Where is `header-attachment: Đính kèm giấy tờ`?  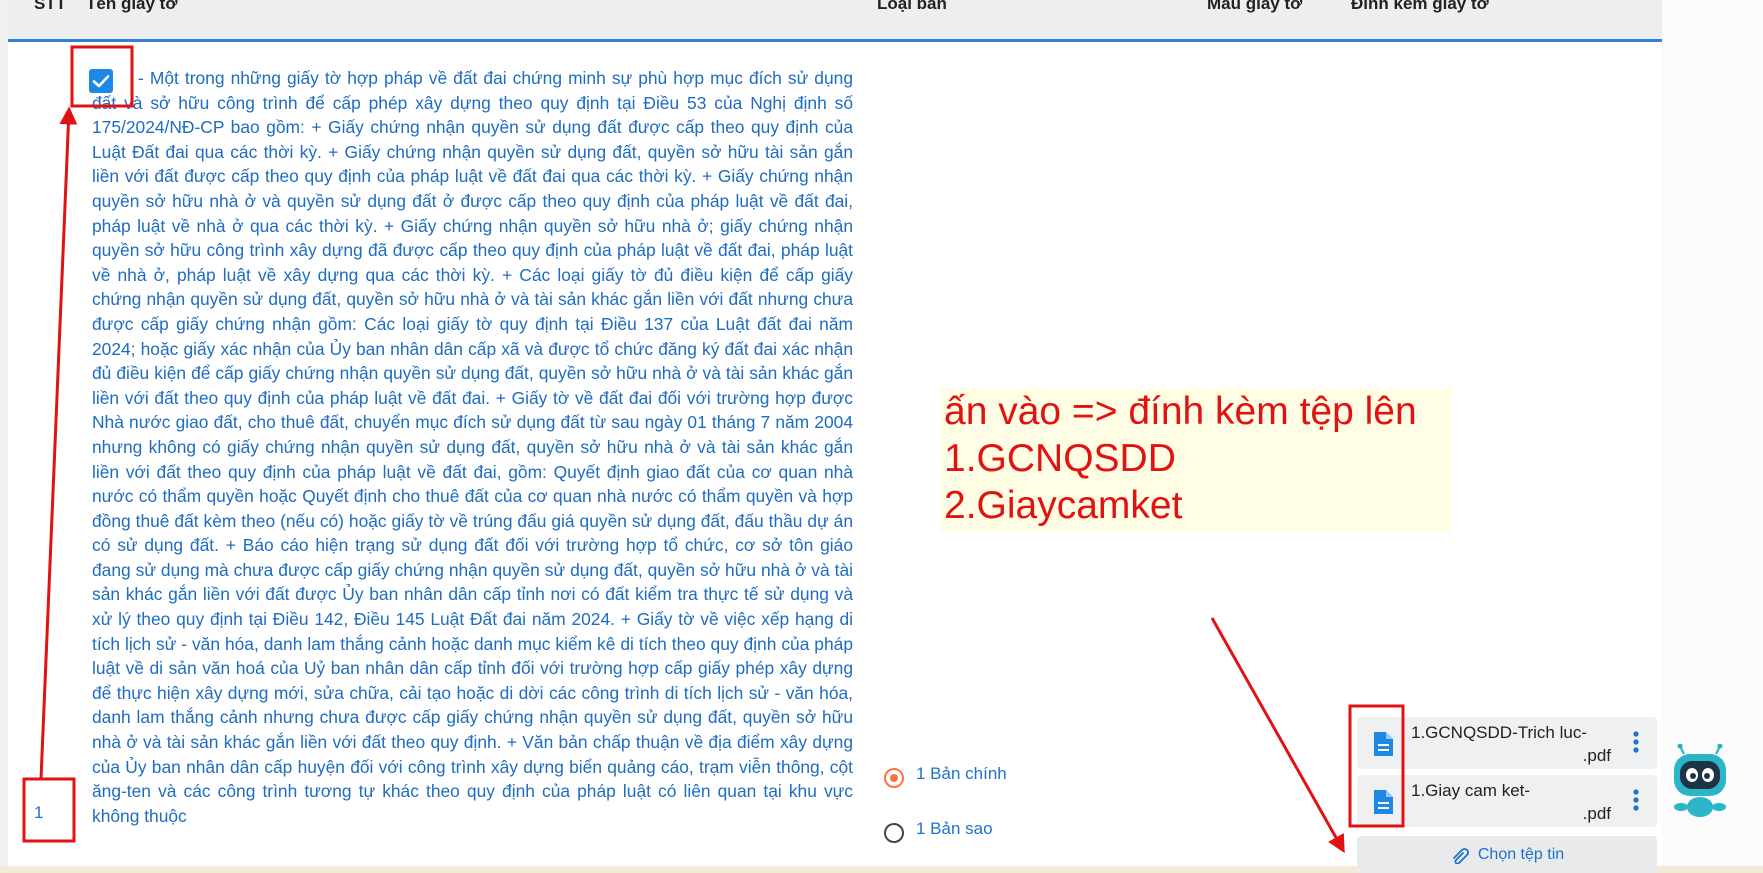 header-attachment: Đính kèm giấy tờ is located at coordinates (1420, 6).